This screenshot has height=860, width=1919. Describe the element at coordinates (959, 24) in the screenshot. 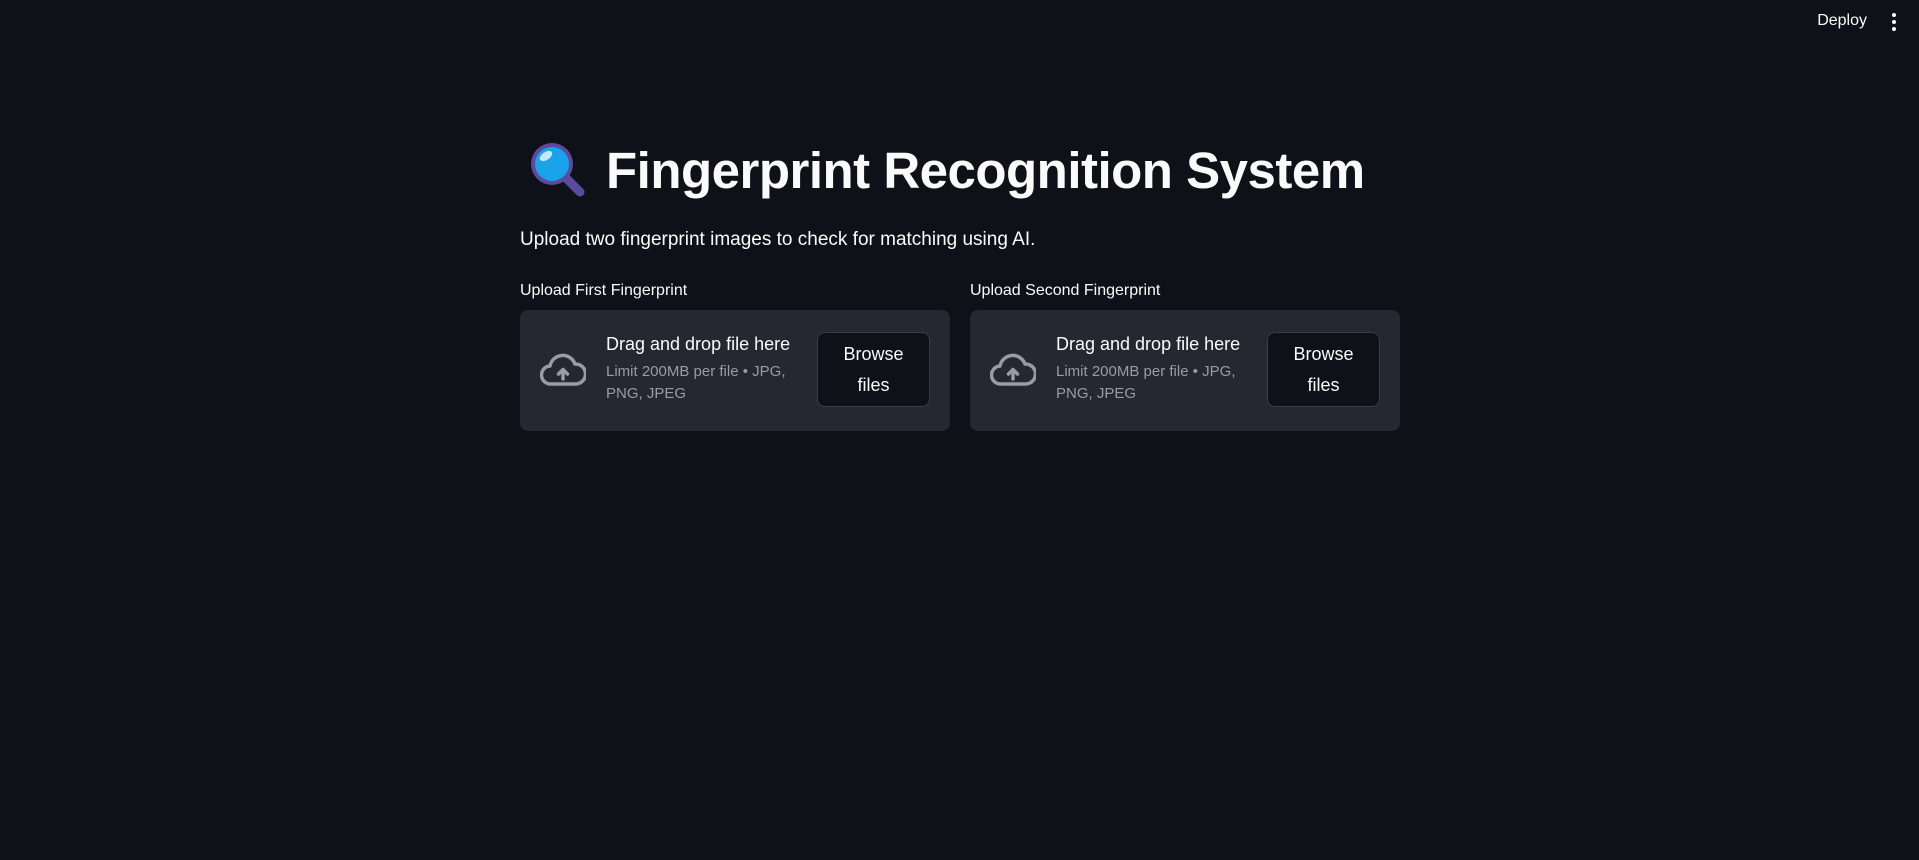

I see `top-toolbar: Deploy` at that location.